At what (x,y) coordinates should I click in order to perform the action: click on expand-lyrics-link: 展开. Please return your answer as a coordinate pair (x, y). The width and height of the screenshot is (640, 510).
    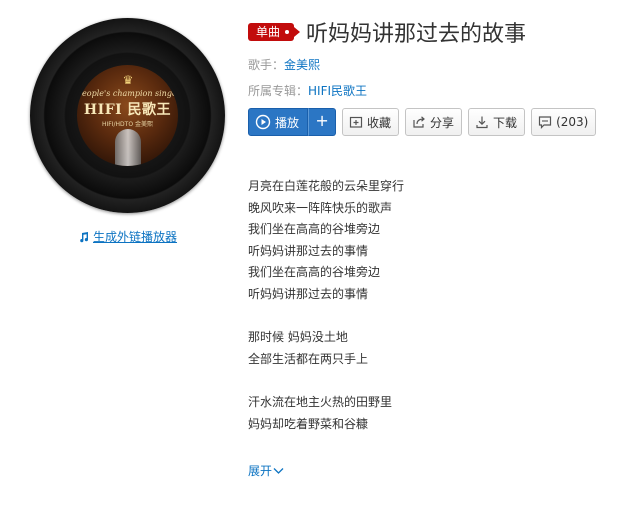
    Looking at the image, I should click on (266, 470).